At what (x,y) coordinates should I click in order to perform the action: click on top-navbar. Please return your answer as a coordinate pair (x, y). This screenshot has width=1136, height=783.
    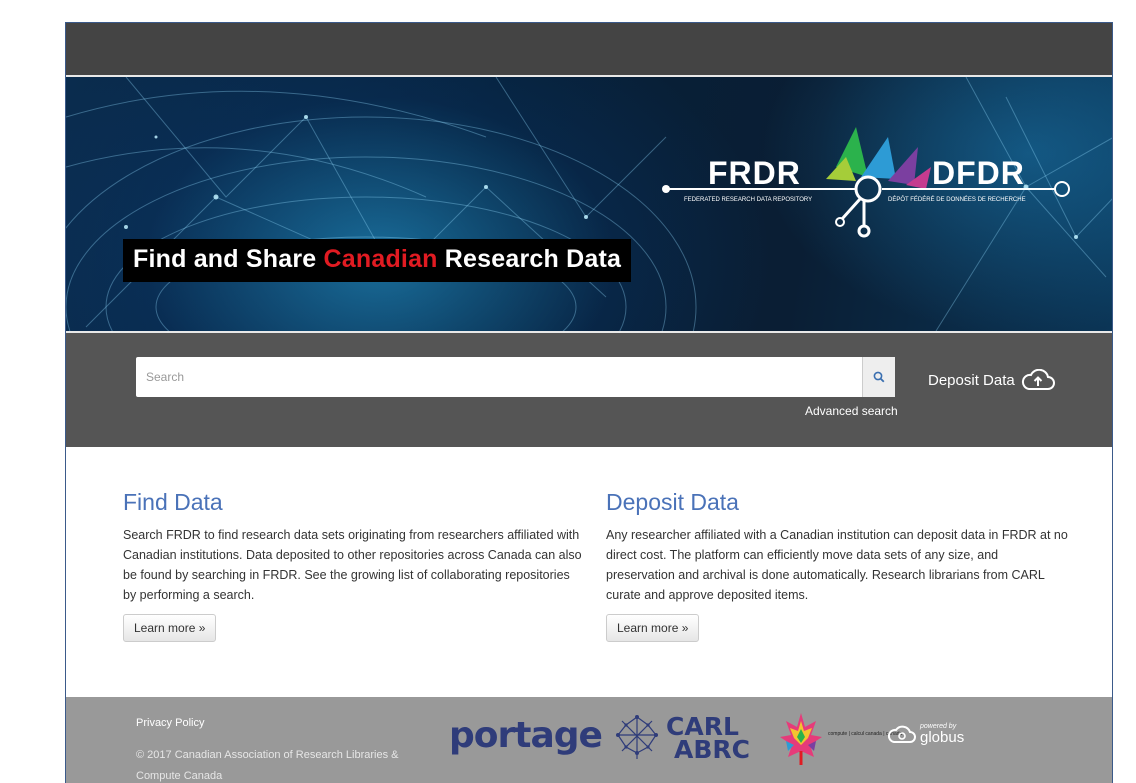
    Looking at the image, I should click on (589, 49).